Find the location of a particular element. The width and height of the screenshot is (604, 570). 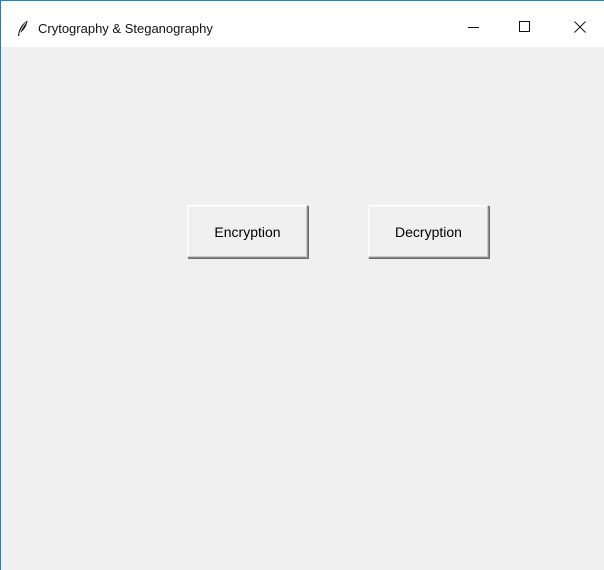

close-icon is located at coordinates (580, 27).